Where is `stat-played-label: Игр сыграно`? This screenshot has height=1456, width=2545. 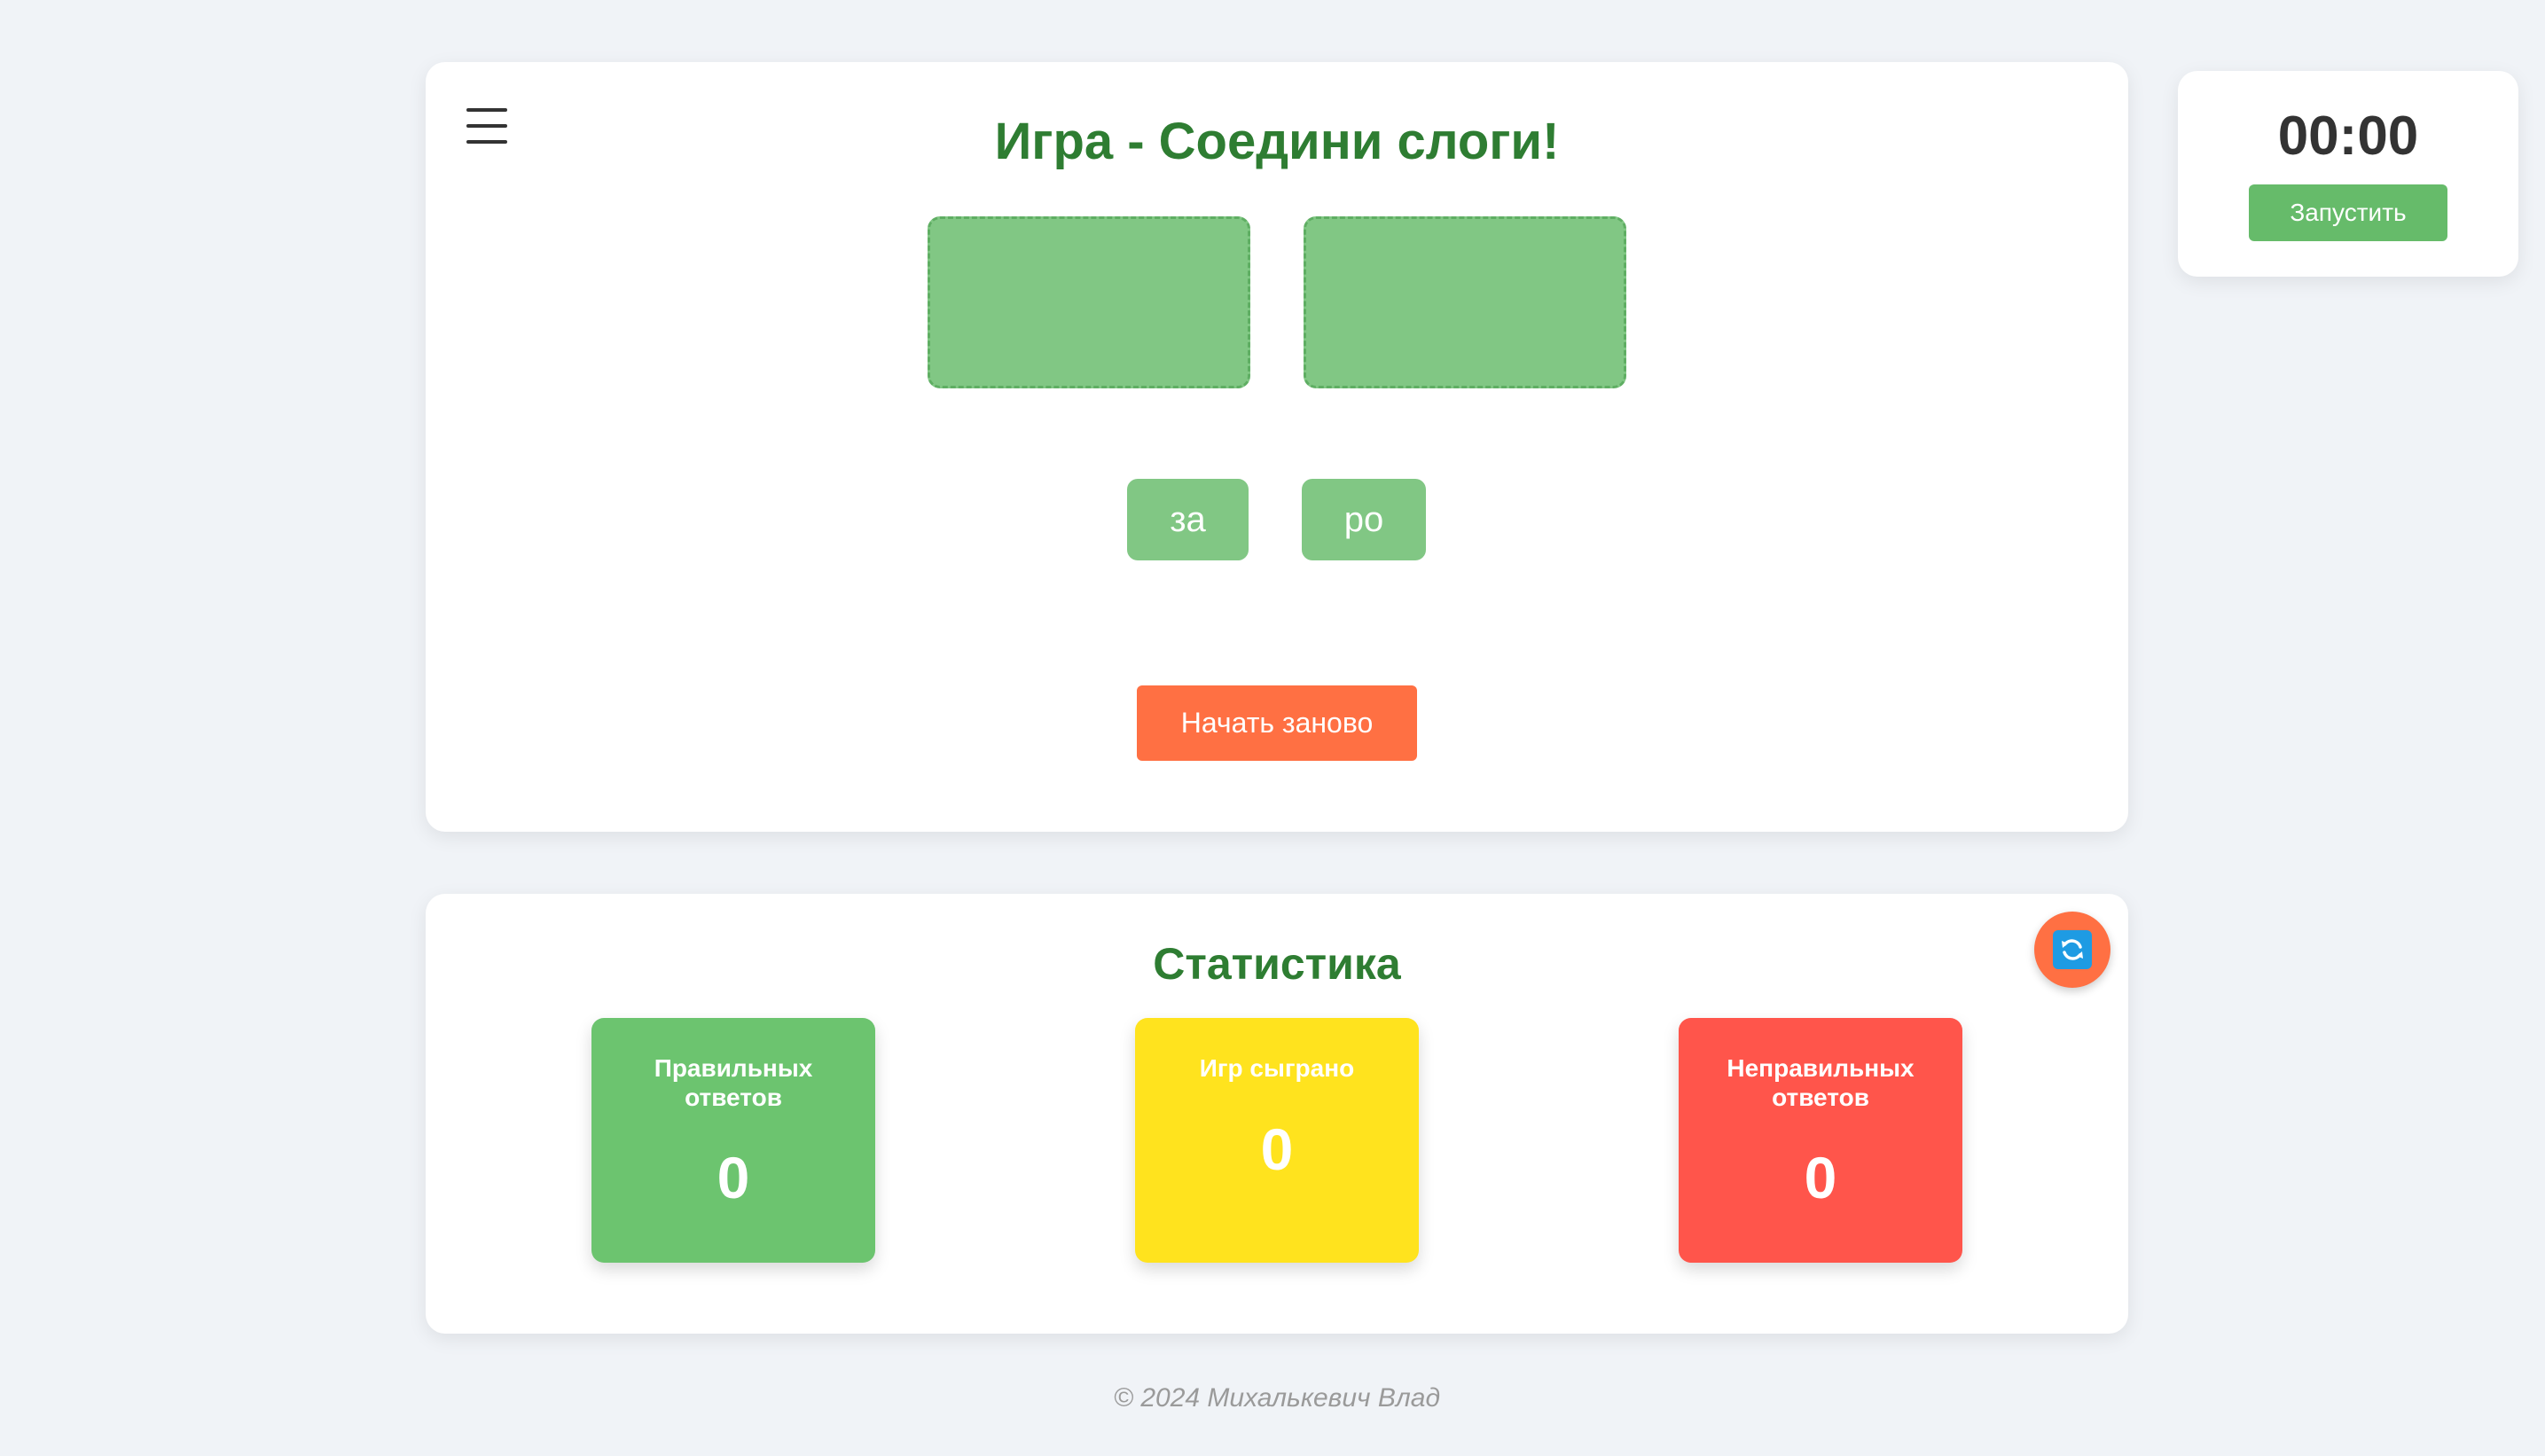 stat-played-label: Игр сыграно is located at coordinates (1277, 1068).